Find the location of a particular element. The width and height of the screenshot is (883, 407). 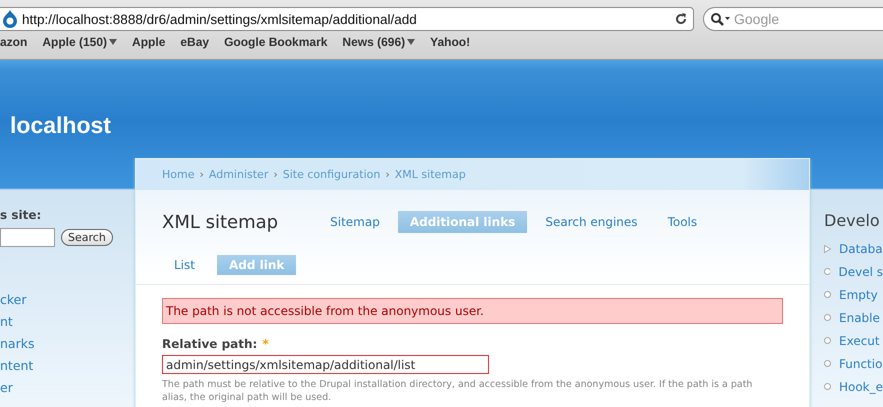

breadcrumb-link: Home is located at coordinates (178, 174).